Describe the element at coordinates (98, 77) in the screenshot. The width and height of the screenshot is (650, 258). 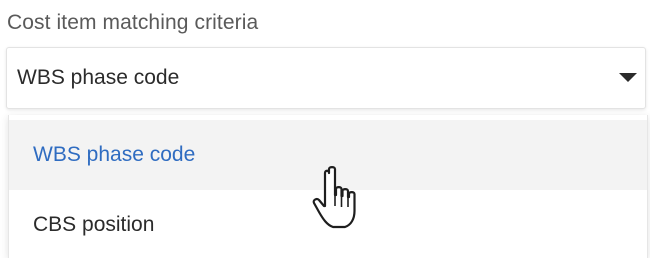
I see `select-value: WBS phase code` at that location.